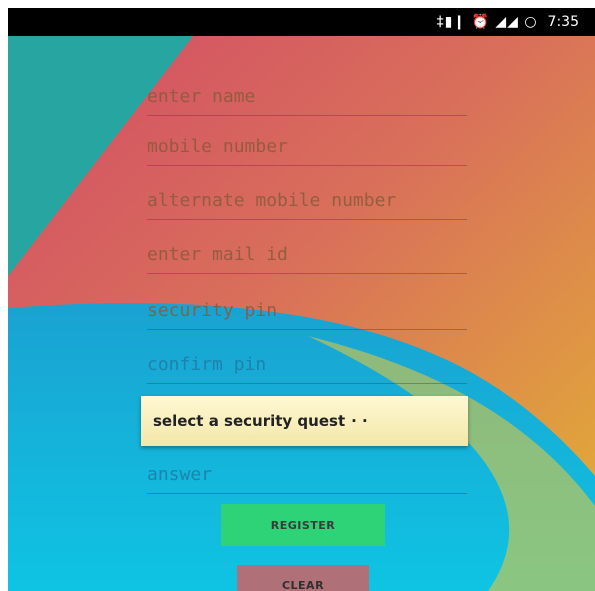 Image resolution: width=595 pixels, height=591 pixels. What do you see at coordinates (303, 525) in the screenshot?
I see `register-button: REGISTER` at bounding box center [303, 525].